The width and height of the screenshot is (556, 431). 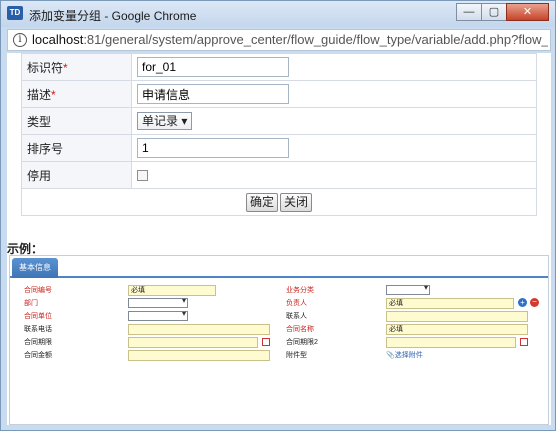 I want to click on example-row: 合同单位 联系人, so click(x=283, y=316).